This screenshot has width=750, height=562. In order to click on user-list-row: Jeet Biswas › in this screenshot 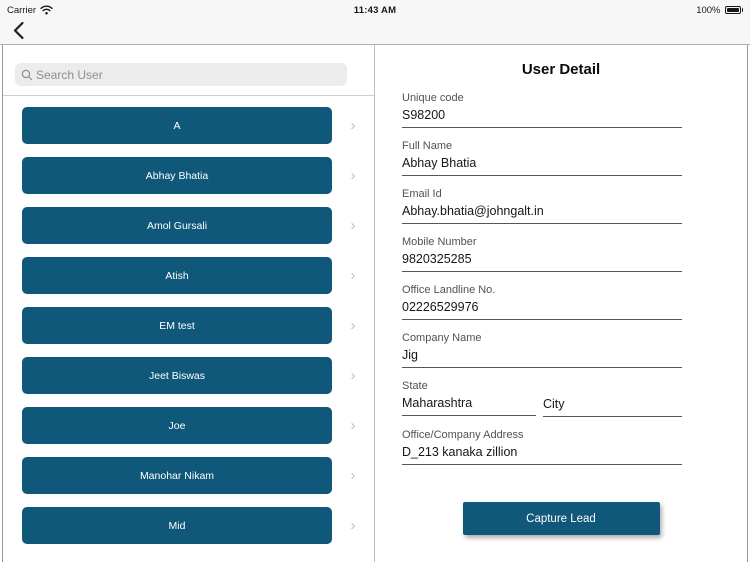, I will do `click(188, 375)`.